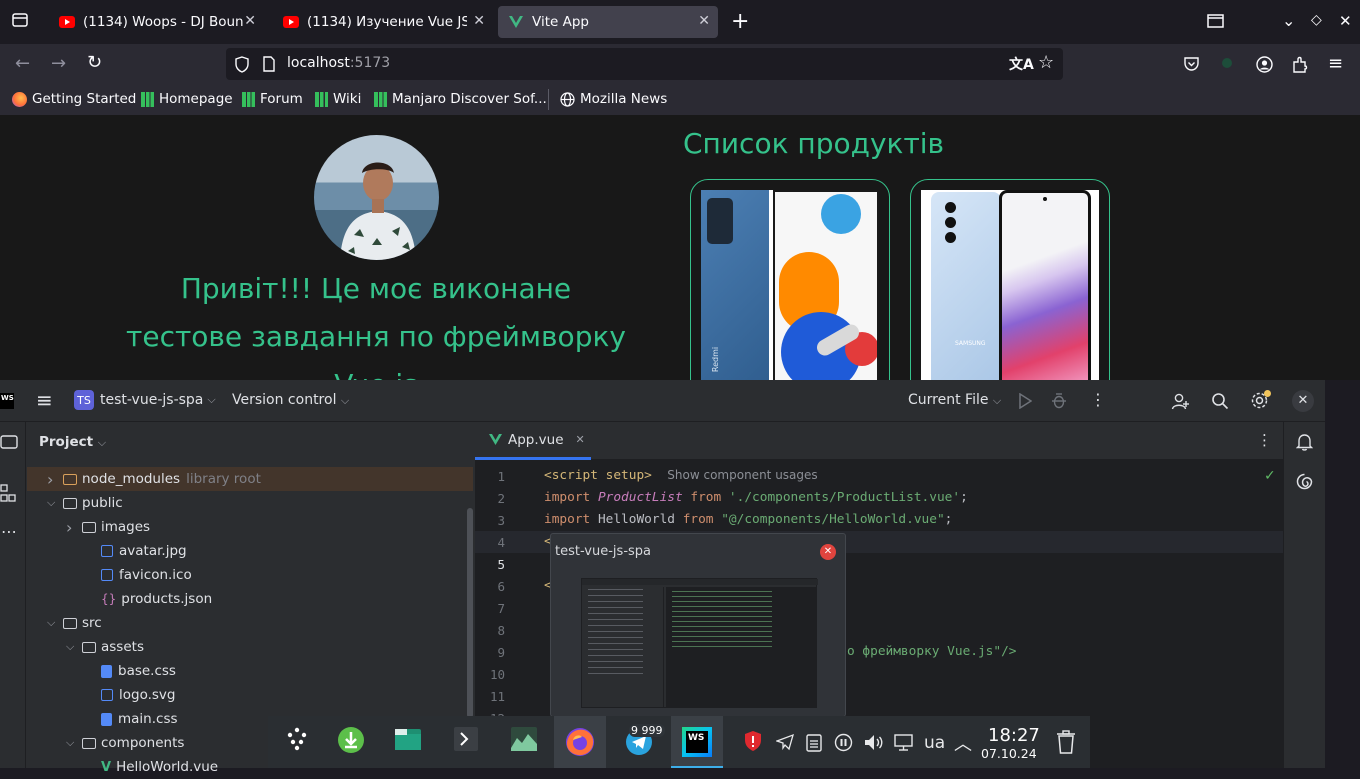  What do you see at coordinates (785, 742) in the screenshot?
I see `telegram-tray-icon` at bounding box center [785, 742].